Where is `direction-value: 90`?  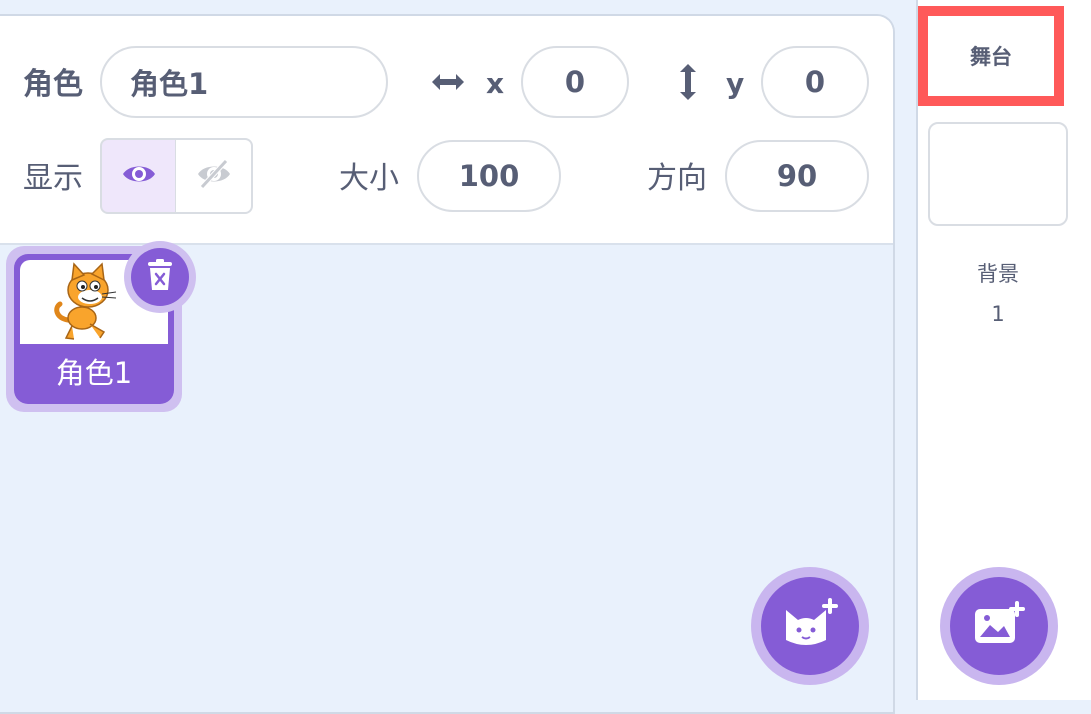 direction-value: 90 is located at coordinates (797, 176).